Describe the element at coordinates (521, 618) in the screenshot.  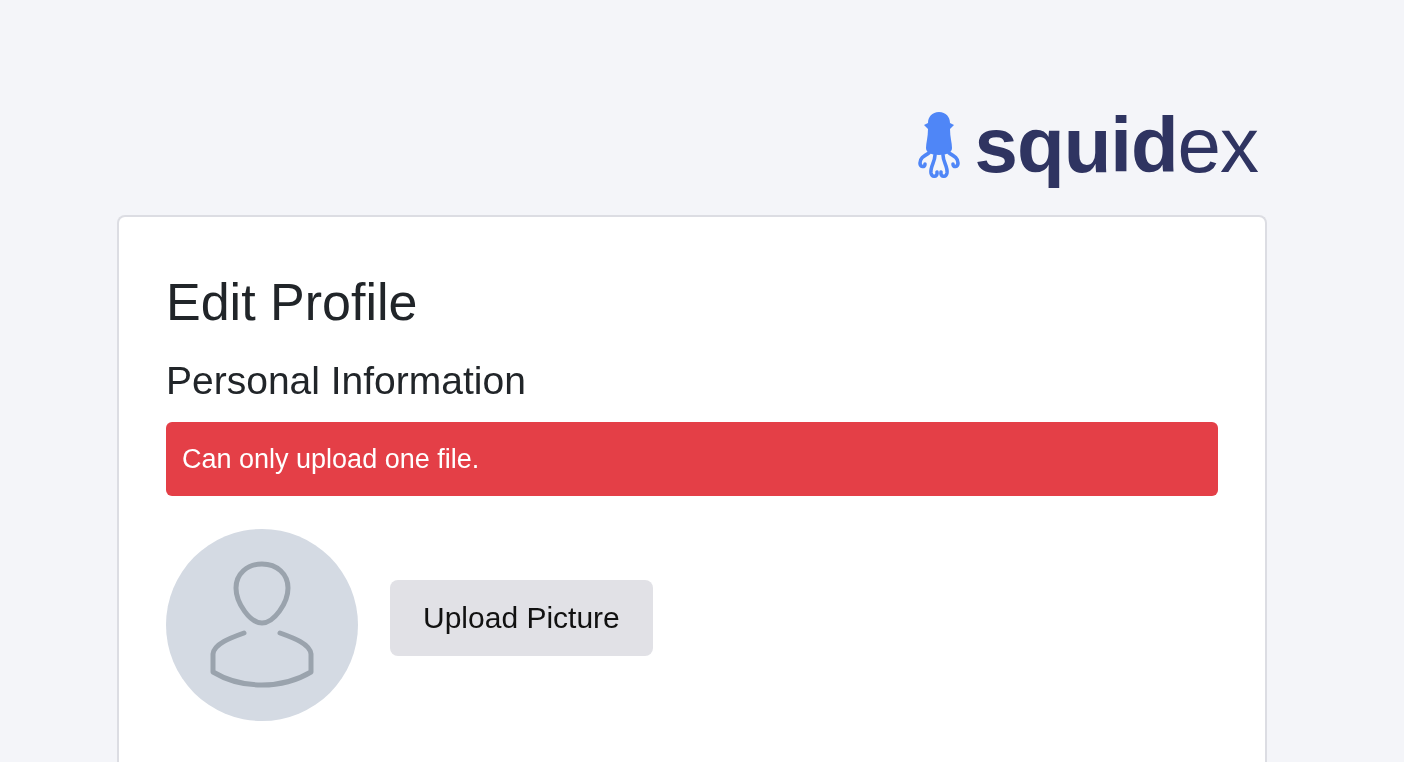
I see `upload-picture-button: Upload Picture` at that location.